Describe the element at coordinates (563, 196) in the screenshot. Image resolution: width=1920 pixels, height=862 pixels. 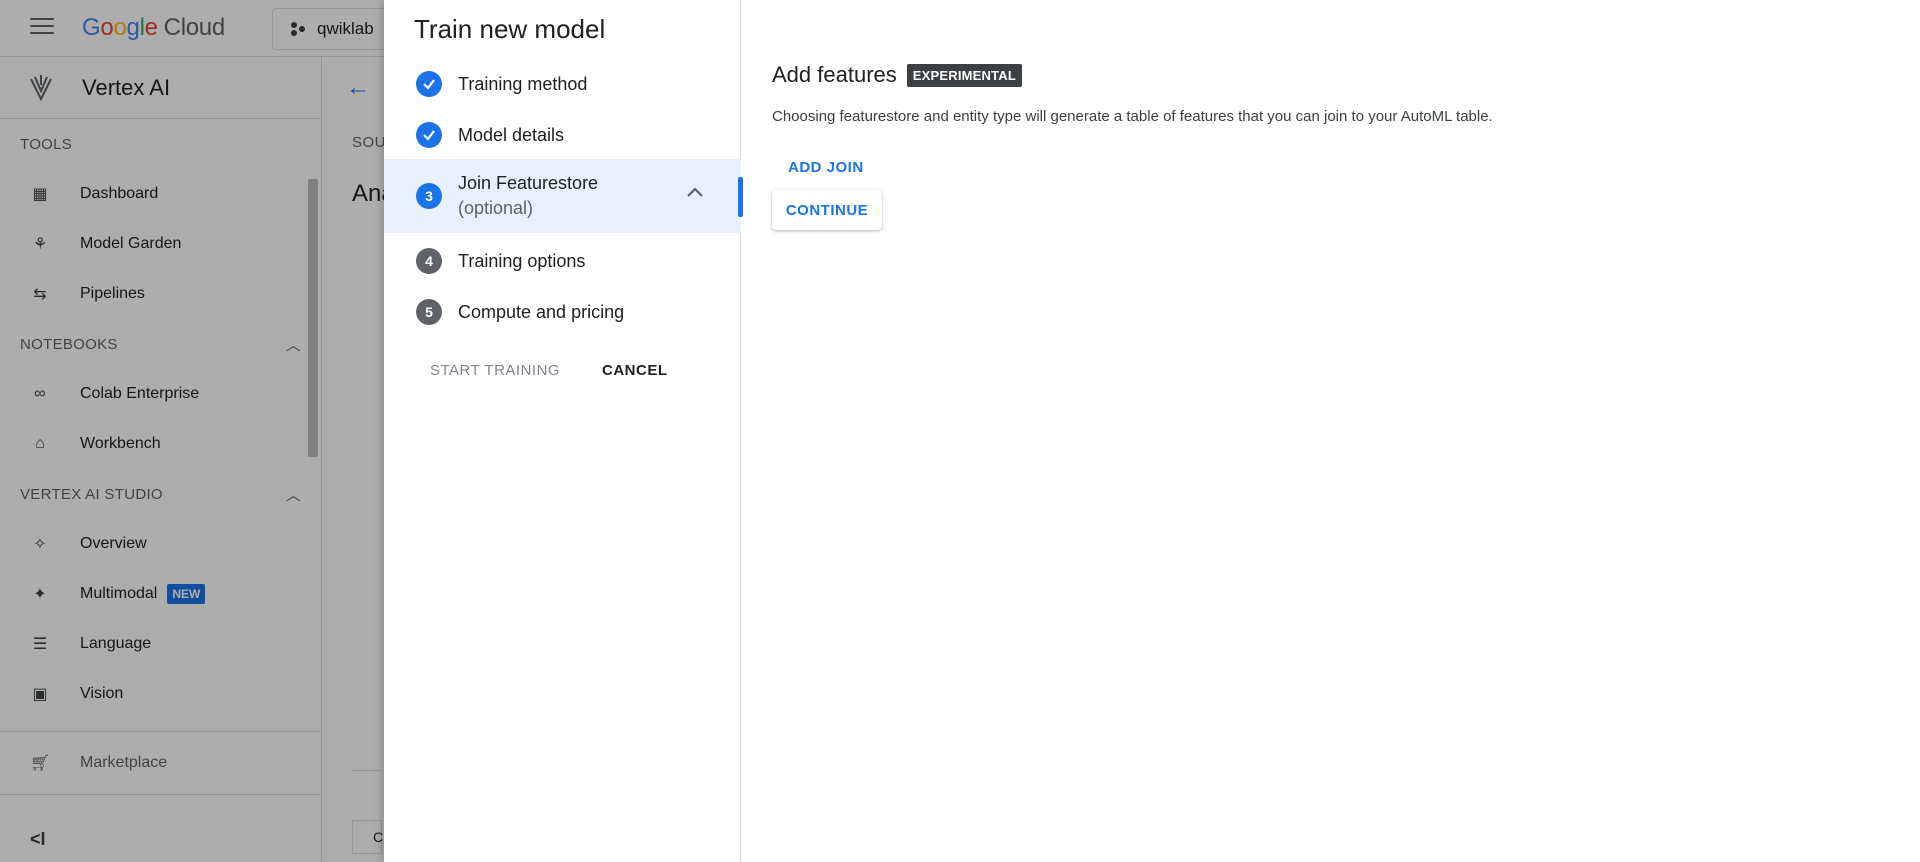
I see `step-join-featurestore: 3 Join Featurestore (optional)` at that location.